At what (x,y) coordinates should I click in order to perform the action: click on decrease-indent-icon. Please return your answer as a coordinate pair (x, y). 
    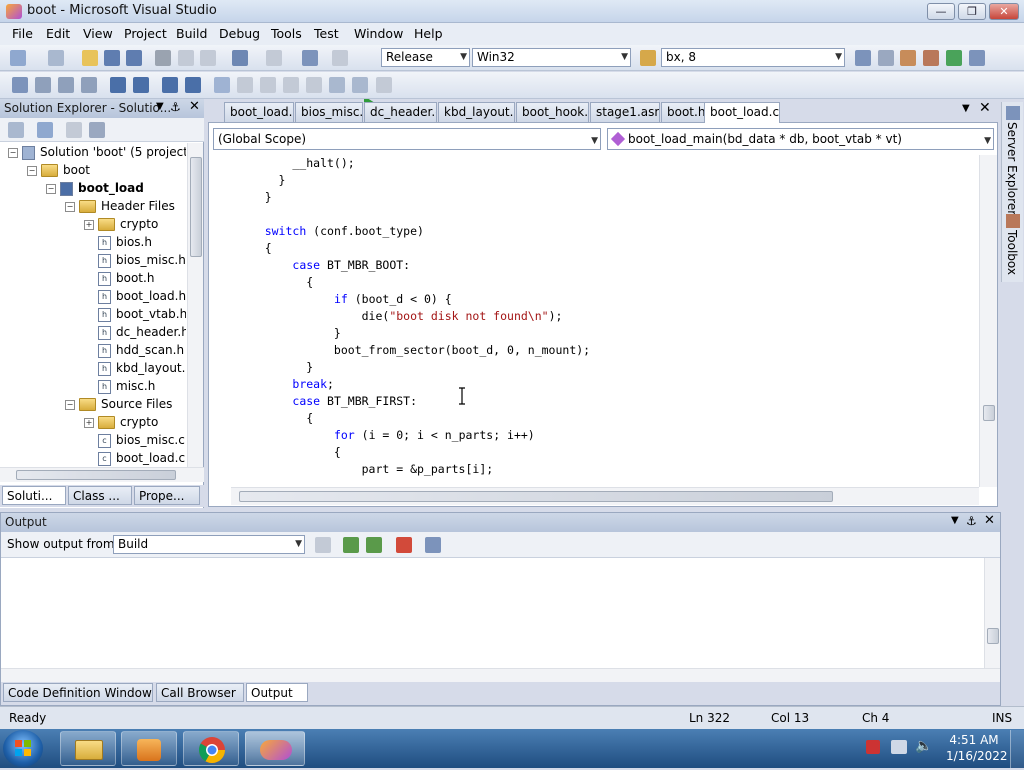
    Looking at the image, I should click on (118, 85).